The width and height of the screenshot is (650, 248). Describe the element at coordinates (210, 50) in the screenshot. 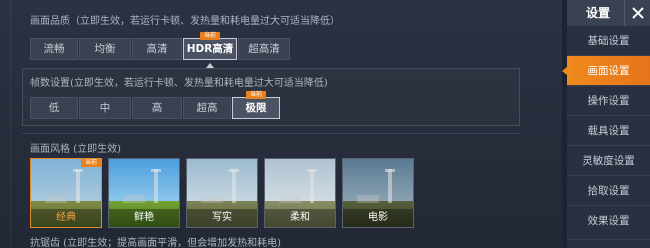

I see `quality-option-hdr: 当前 HDR高清` at that location.